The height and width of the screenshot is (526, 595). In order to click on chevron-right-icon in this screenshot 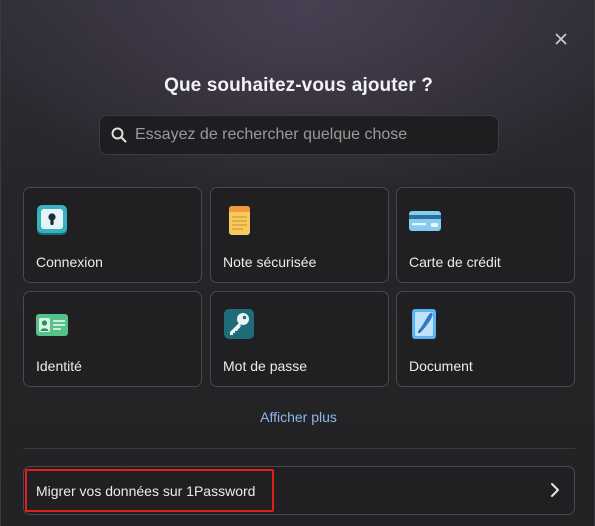, I will do `click(555, 490)`.